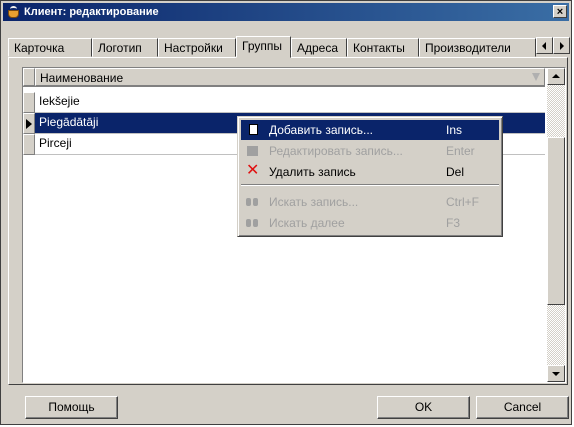 This screenshot has height=427, width=574. Describe the element at coordinates (383, 47) in the screenshot. I see `tab-contacts: Контакты` at that location.